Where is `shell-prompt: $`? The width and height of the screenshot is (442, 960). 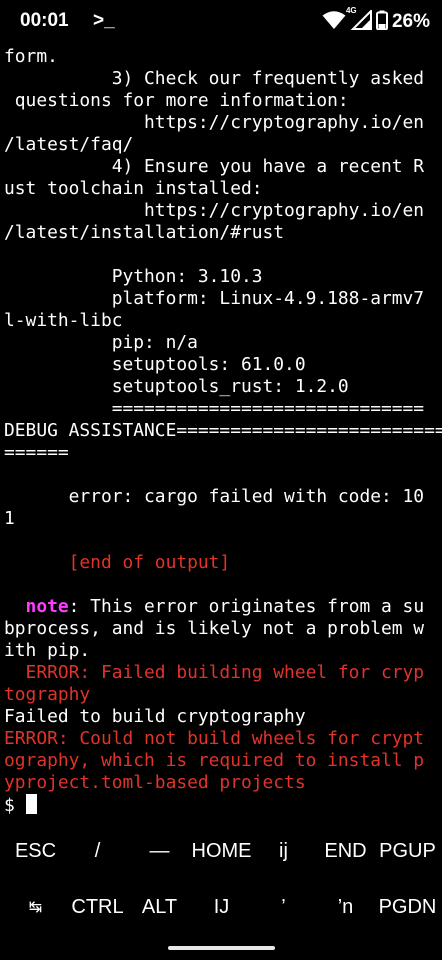
shell-prompt: $ is located at coordinates (15, 805).